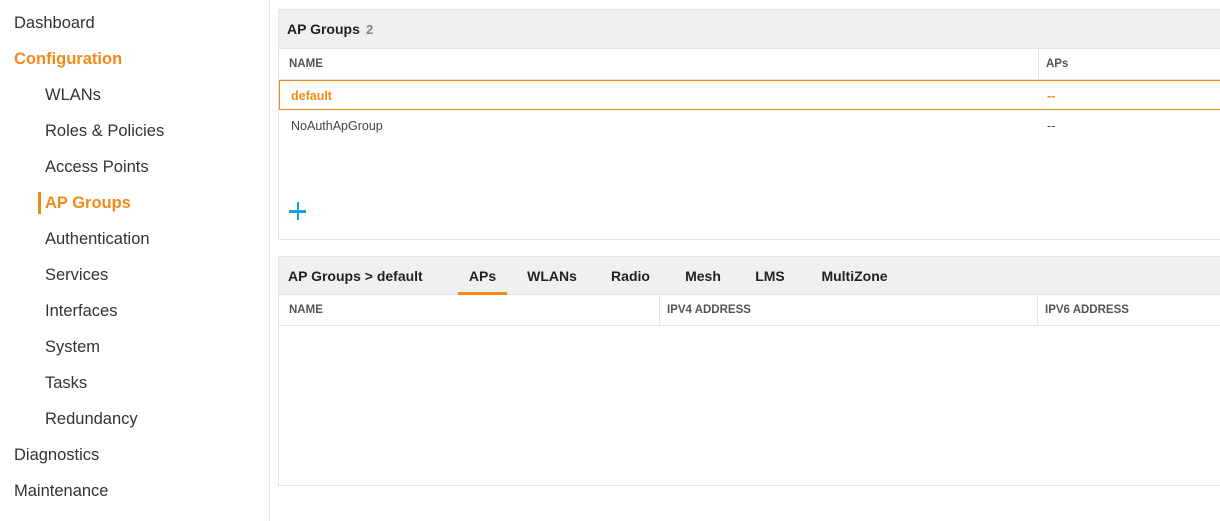 The image size is (1220, 521). What do you see at coordinates (552, 276) in the screenshot?
I see `tab-wlans: WLANs` at bounding box center [552, 276].